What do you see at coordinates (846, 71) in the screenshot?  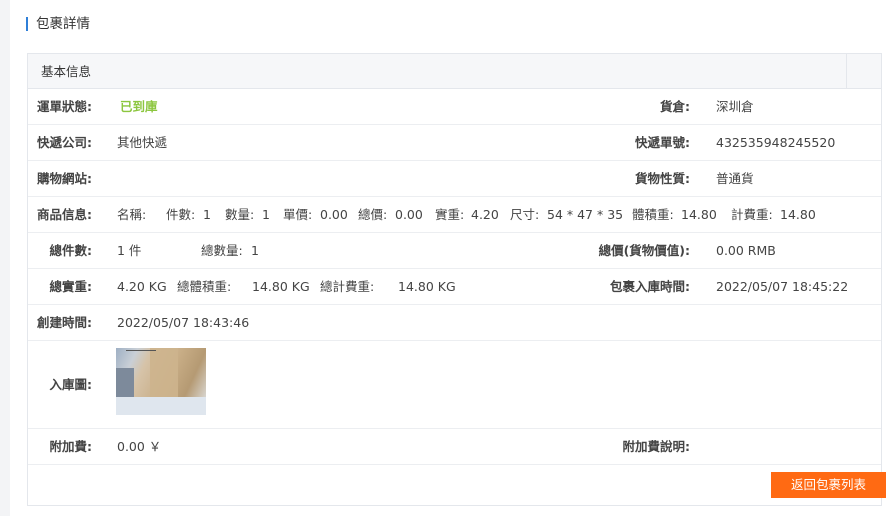 I see `header-divider` at bounding box center [846, 71].